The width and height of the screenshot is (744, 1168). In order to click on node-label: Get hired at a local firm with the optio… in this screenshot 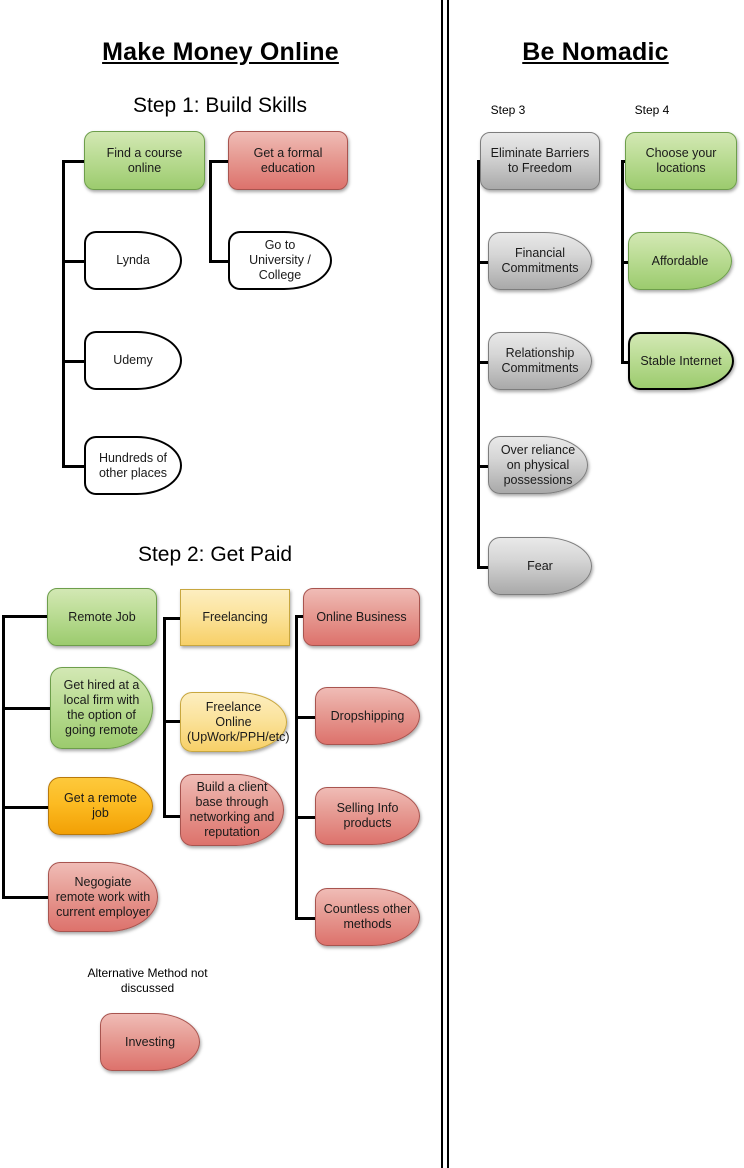, I will do `click(101, 707)`.